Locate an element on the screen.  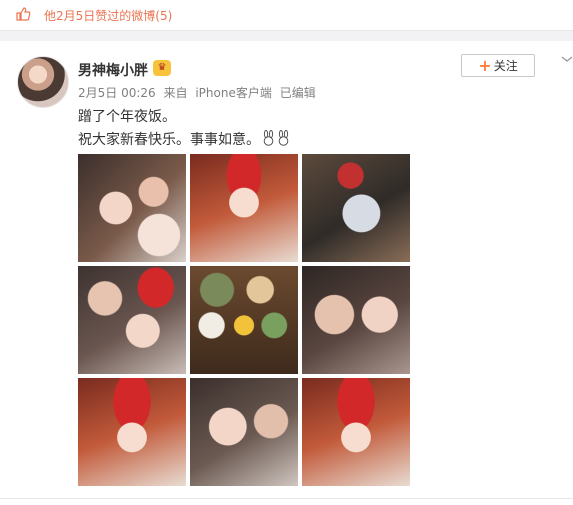
thumbs-up-icon is located at coordinates (23, 14).